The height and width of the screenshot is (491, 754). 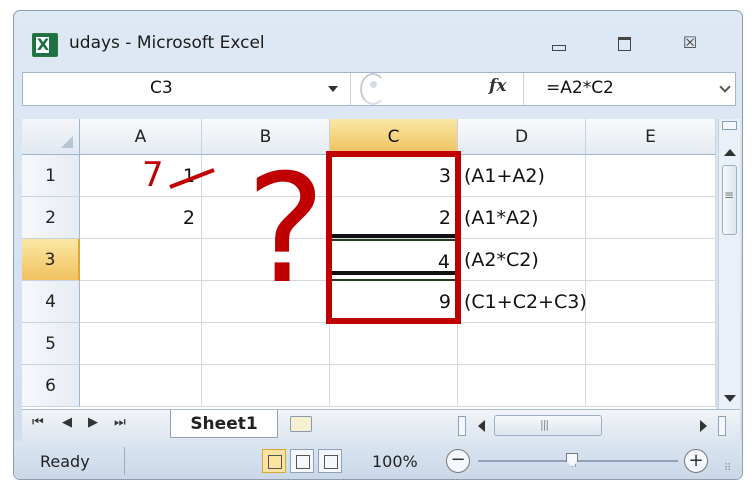 I want to click on formula-bar: C3 fx =A2*C2, so click(x=379, y=89).